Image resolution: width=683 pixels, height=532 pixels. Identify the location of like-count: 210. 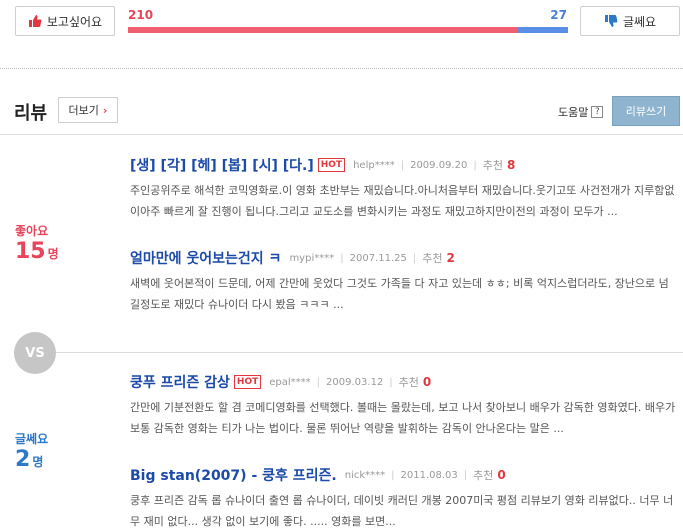
(141, 15).